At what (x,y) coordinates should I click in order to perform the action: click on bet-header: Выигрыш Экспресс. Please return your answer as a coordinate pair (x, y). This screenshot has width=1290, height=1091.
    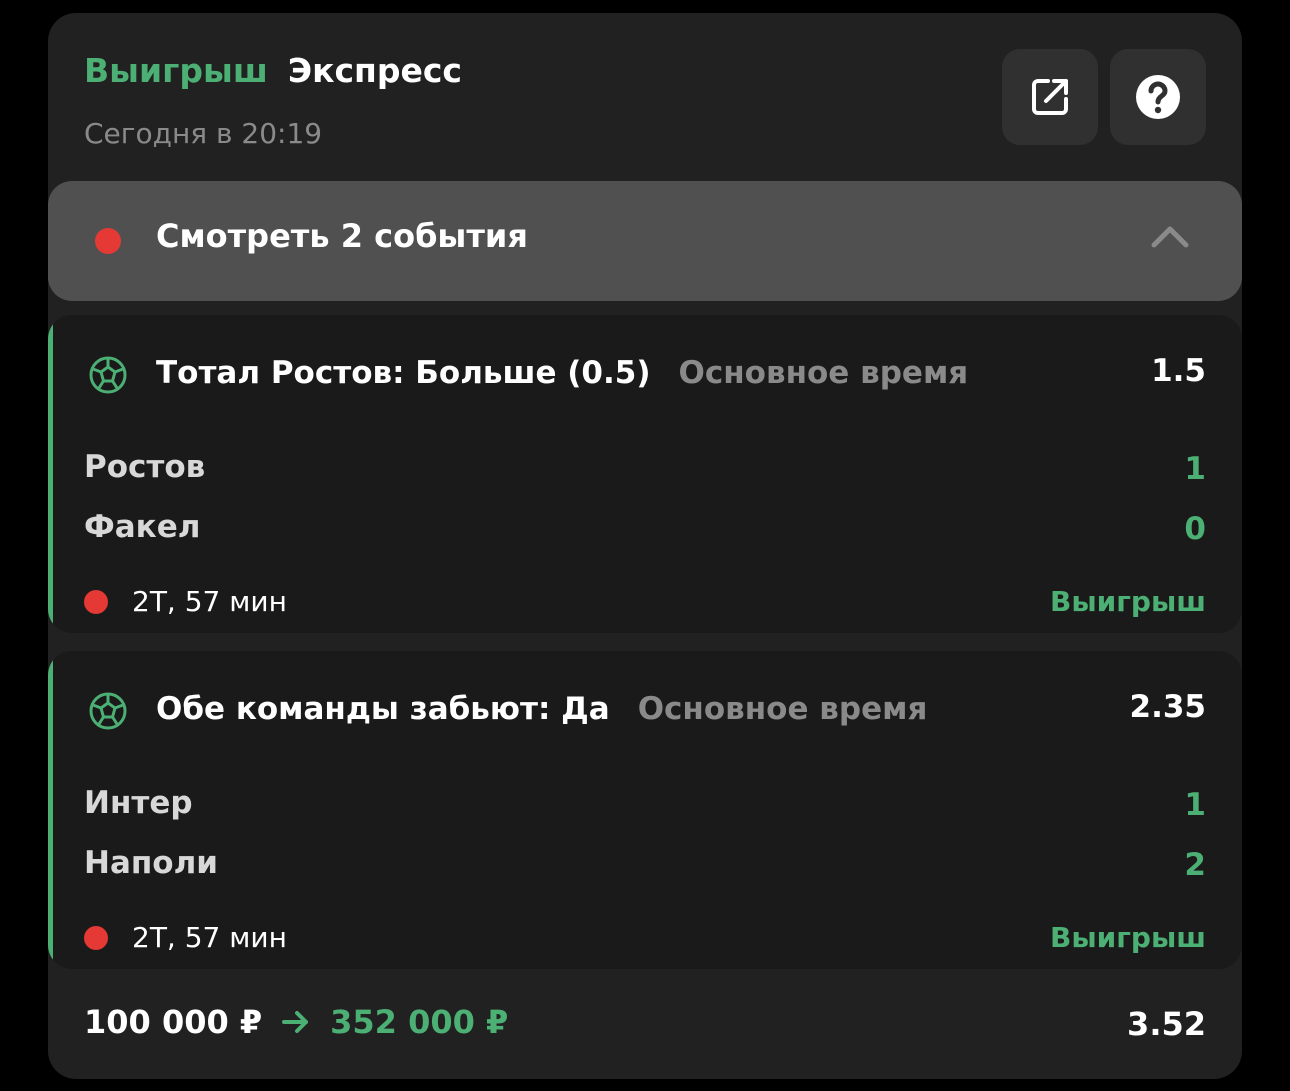
    Looking at the image, I should click on (273, 70).